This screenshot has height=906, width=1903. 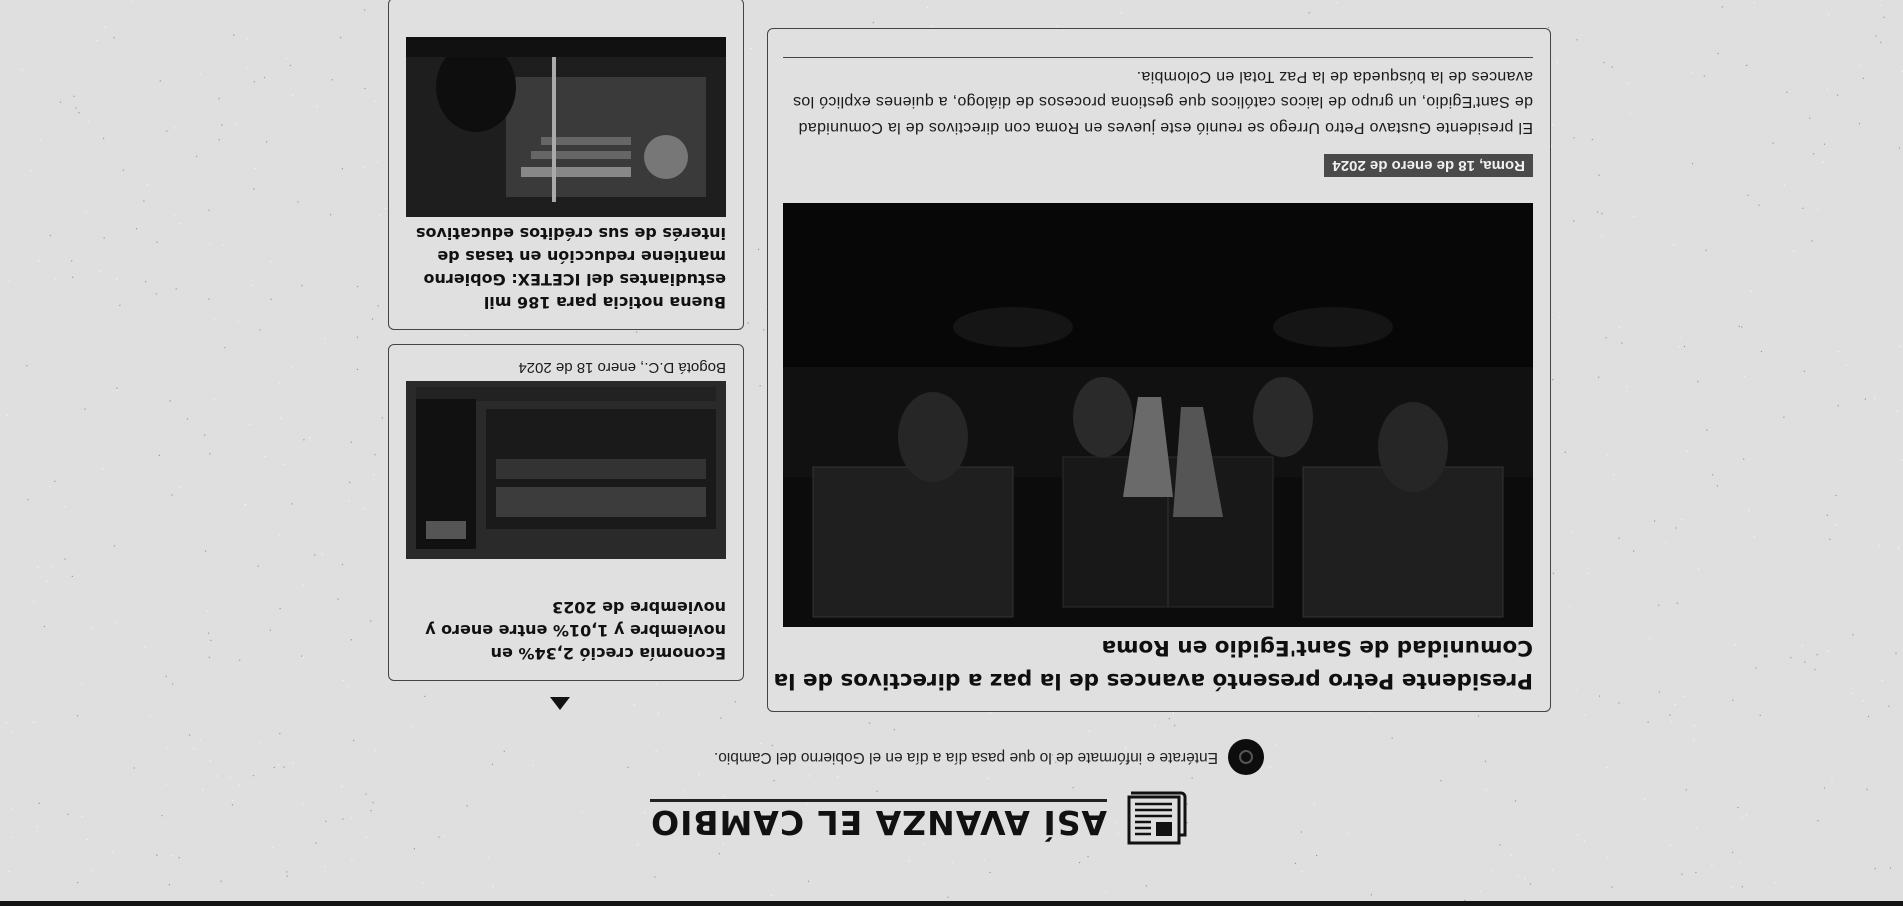 What do you see at coordinates (622, 367) in the screenshot?
I see `side-article-date: Bogotá D.C., enero 18 de 2024` at bounding box center [622, 367].